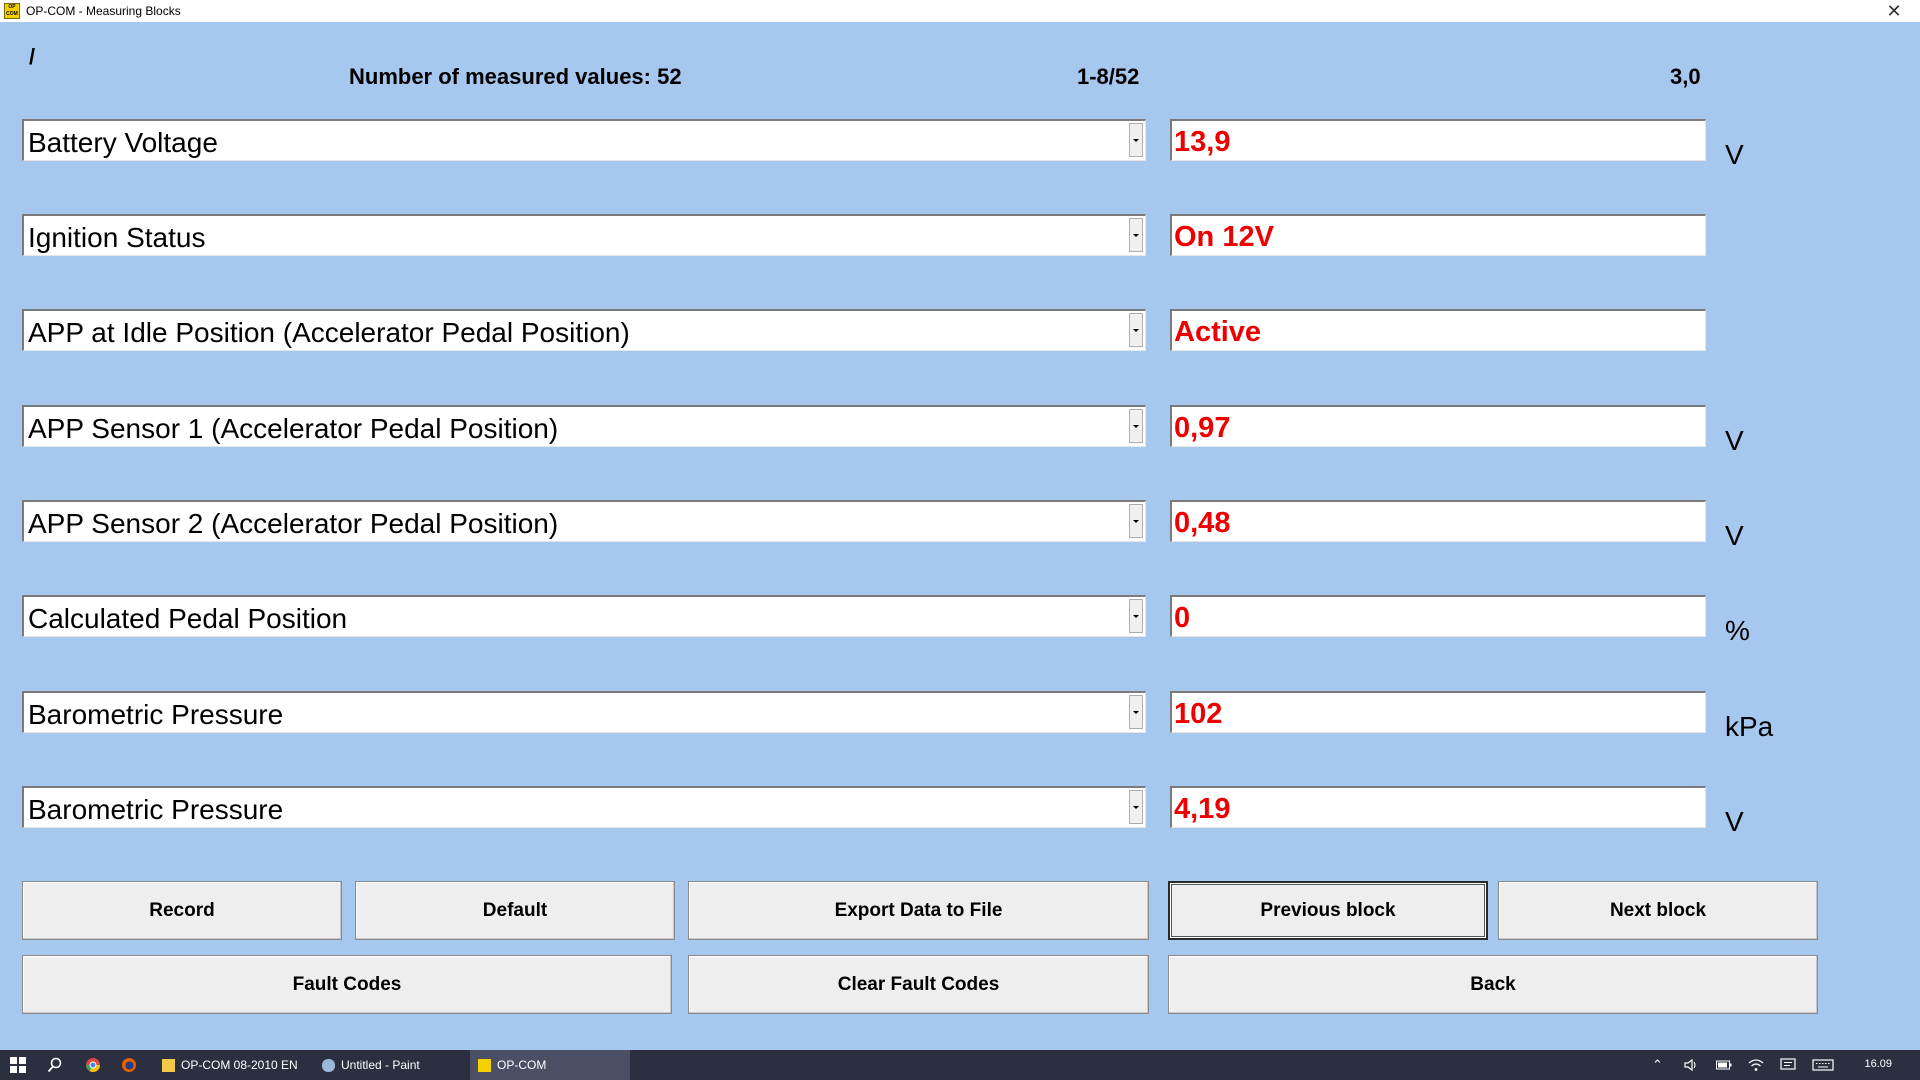  Describe the element at coordinates (234, 1065) in the screenshot. I see `task-opcom-folder: OP-COM 08-2010 EN` at that location.